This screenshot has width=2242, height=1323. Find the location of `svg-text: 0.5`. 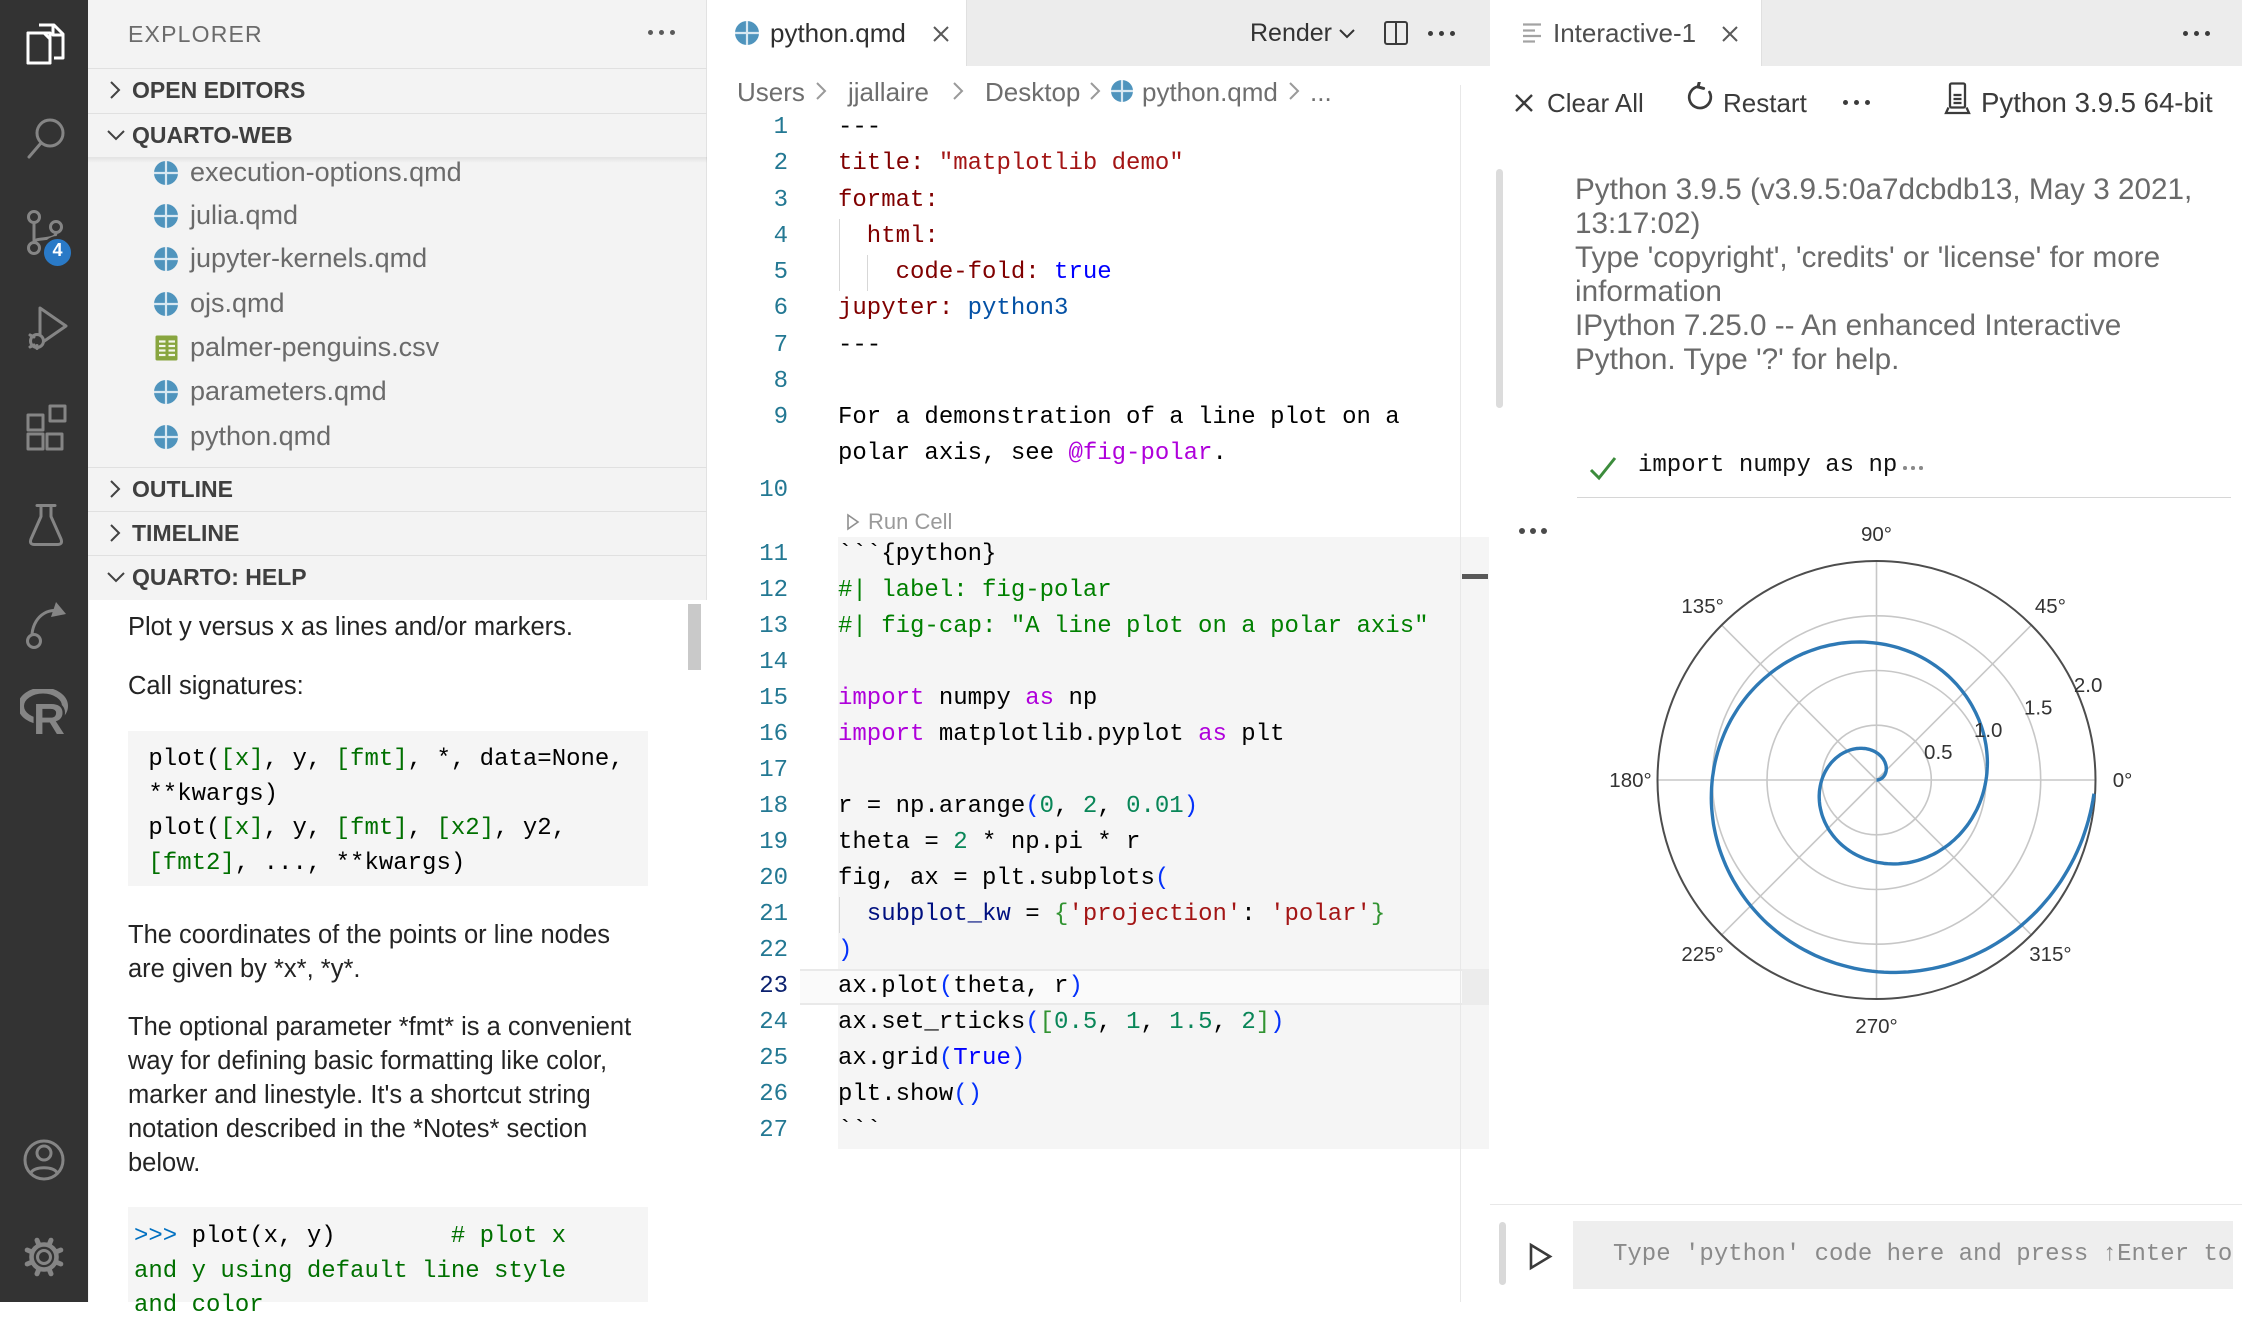

svg-text: 0.5 is located at coordinates (1938, 752).